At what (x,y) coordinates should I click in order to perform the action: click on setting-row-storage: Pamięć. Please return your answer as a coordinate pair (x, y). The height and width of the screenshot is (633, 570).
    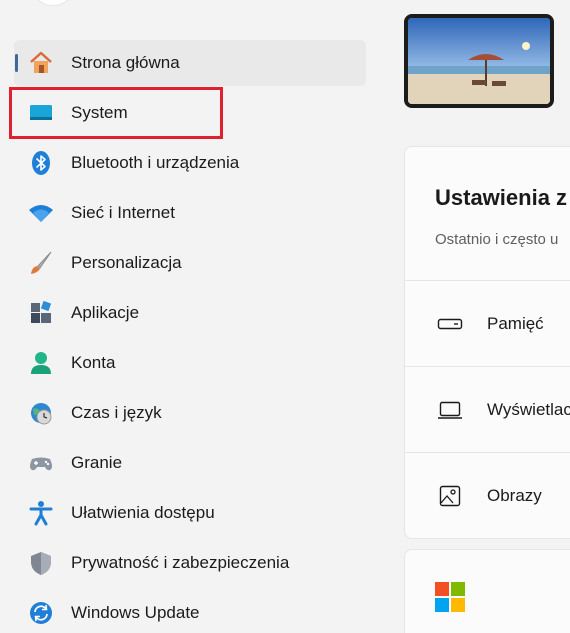
    Looking at the image, I should click on (487, 324).